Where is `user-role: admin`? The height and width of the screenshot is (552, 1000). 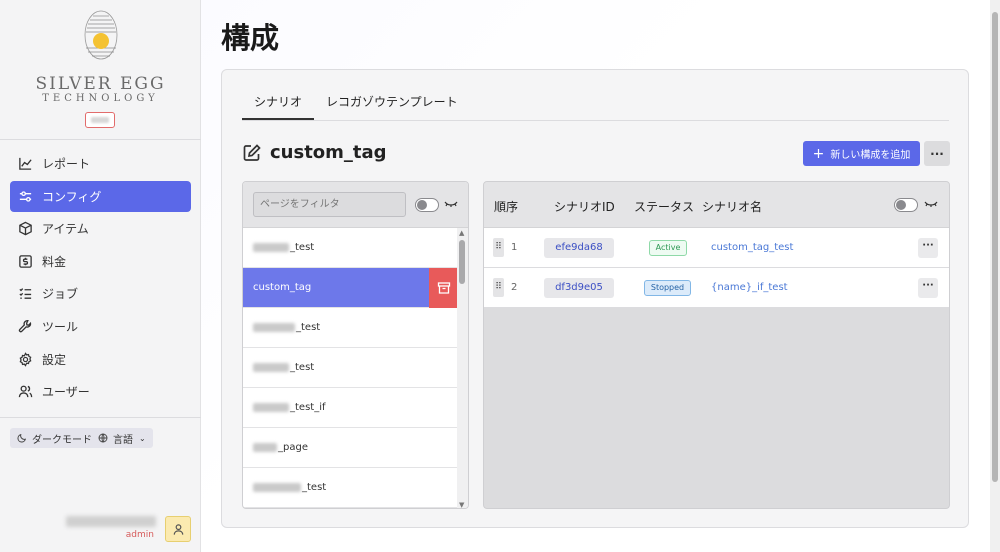 user-role: admin is located at coordinates (139, 535).